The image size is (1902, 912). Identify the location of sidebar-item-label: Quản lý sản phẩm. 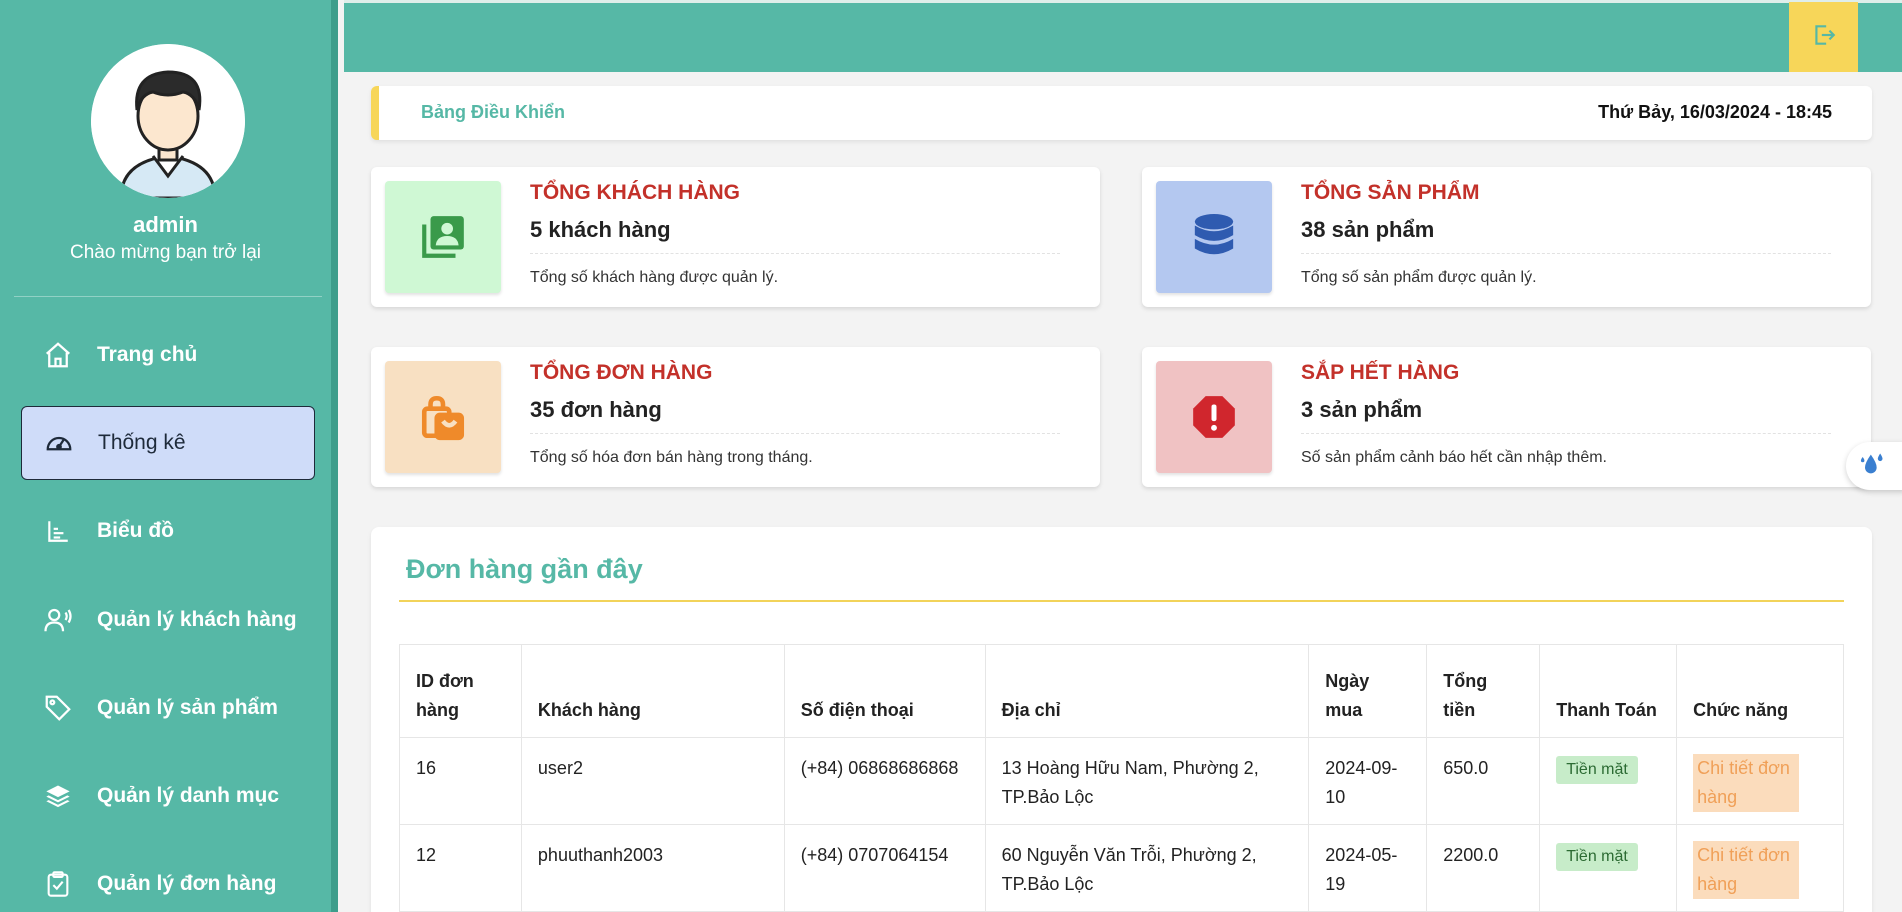
(187, 707).